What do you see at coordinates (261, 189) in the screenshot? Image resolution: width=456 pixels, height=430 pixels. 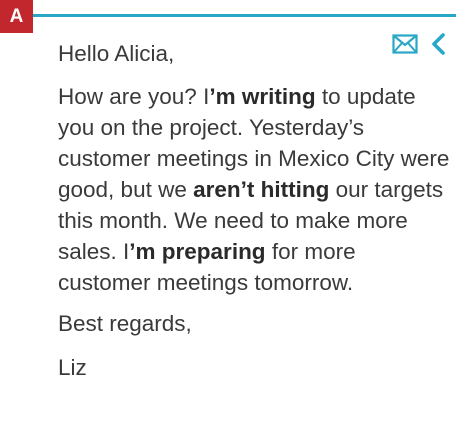 I see `body-segment-bold: aren’t hitting` at bounding box center [261, 189].